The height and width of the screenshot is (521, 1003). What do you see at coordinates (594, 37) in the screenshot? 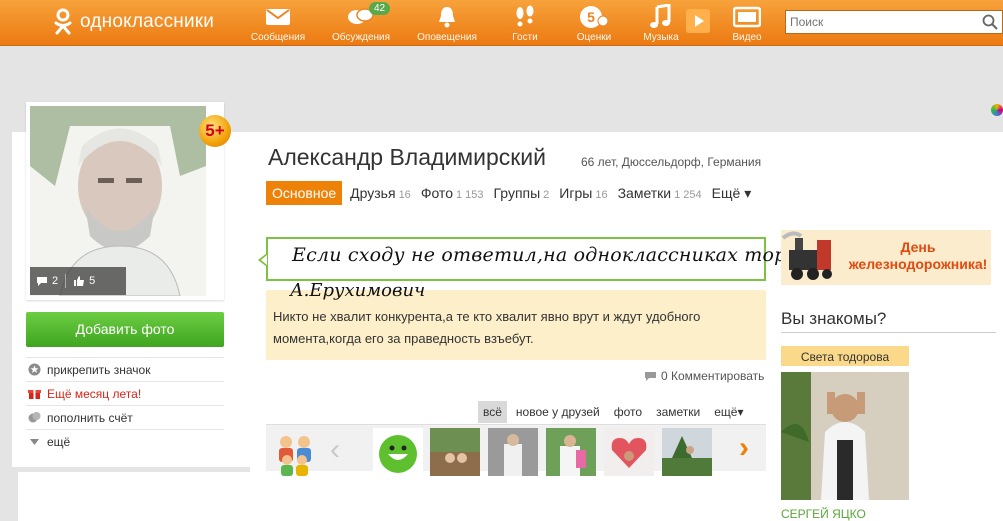
I see `nav-ratings-label: Оценки` at bounding box center [594, 37].